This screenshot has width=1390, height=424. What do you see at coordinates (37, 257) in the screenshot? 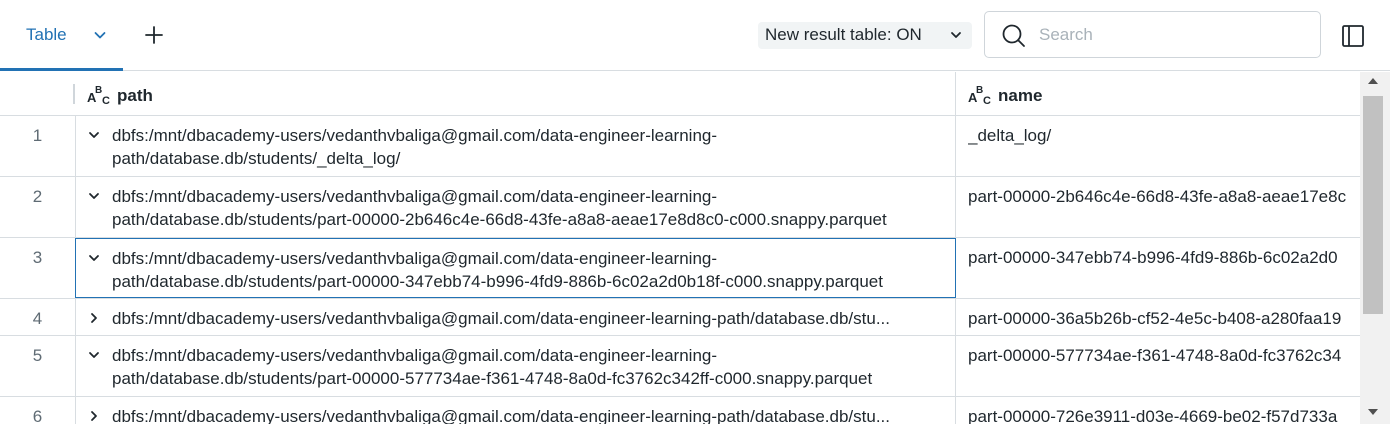
I see `row-index: 3` at bounding box center [37, 257].